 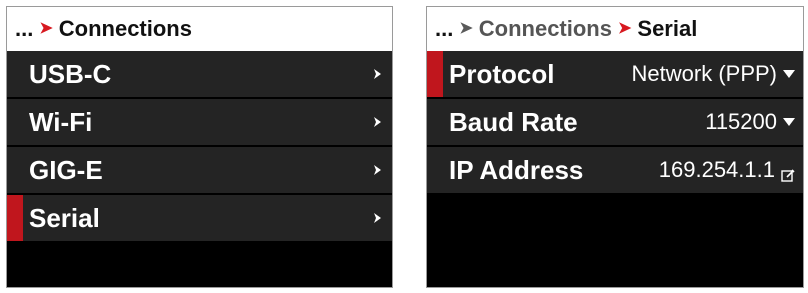 I want to click on setting-baud-rate: Baud Rate 115200, so click(x=615, y=122).